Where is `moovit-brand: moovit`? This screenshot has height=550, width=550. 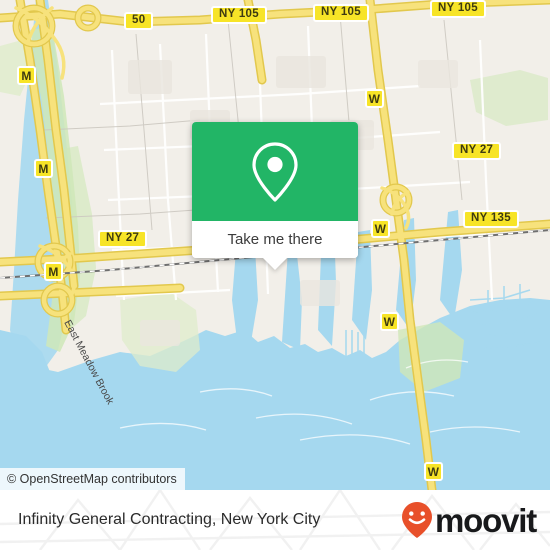 moovit-brand: moovit is located at coordinates (468, 520).